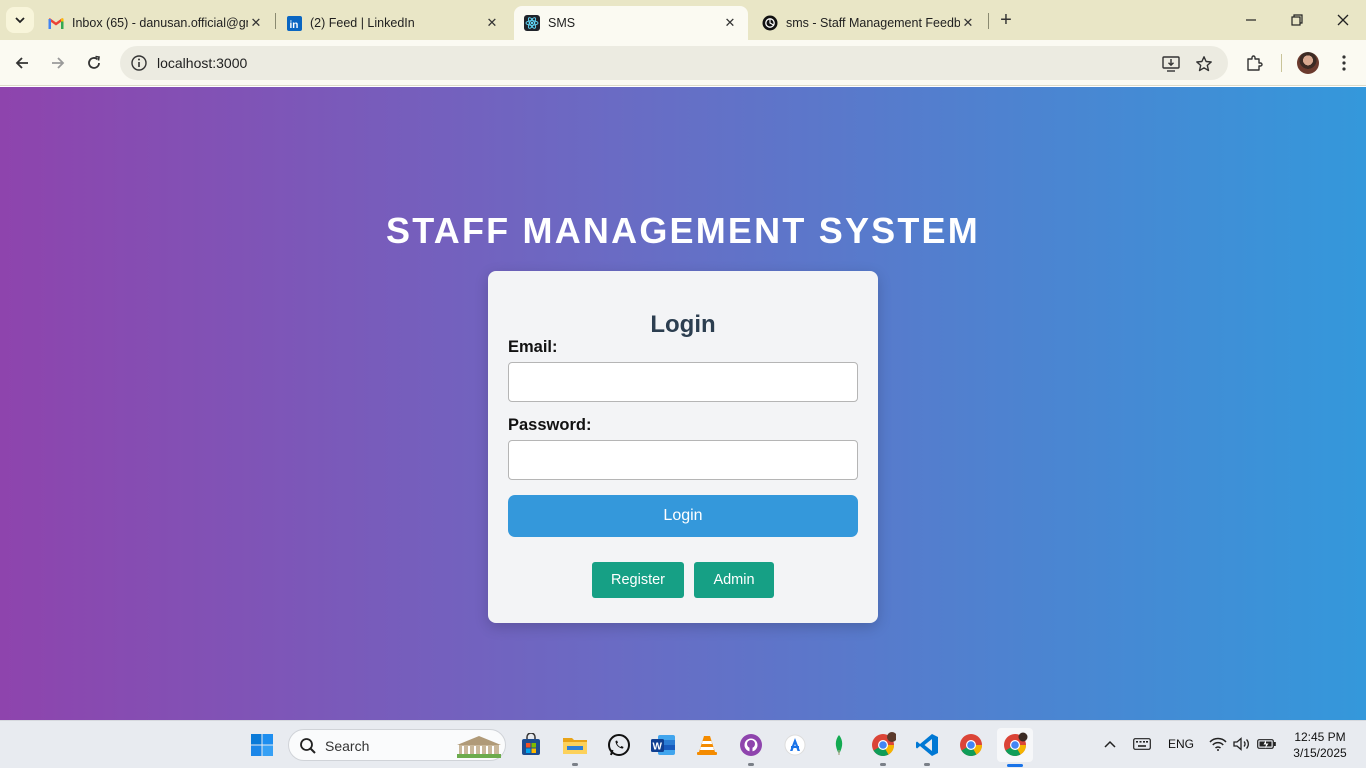  Describe the element at coordinates (1015, 747) in the screenshot. I see `chrome-active-taskbar-icon` at that location.